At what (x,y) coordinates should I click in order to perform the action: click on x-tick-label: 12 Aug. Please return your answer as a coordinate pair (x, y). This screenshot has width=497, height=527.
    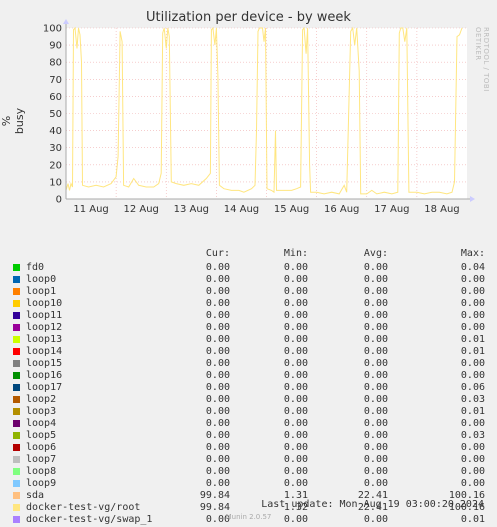
    Looking at the image, I should click on (140, 209).